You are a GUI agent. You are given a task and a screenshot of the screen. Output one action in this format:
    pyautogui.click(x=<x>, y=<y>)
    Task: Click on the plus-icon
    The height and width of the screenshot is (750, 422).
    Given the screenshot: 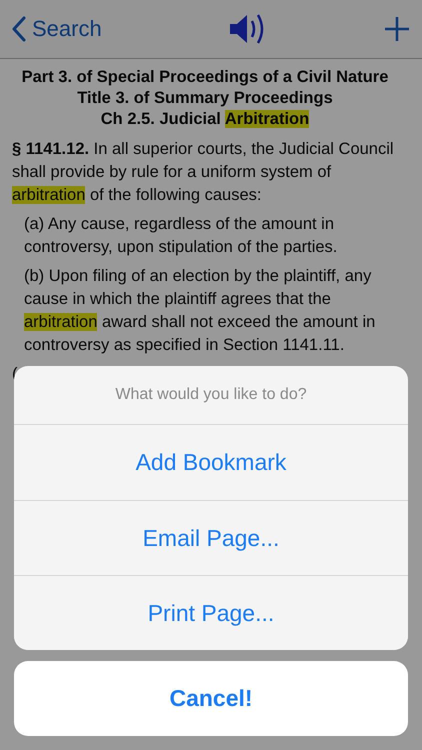 What is the action you would take?
    pyautogui.click(x=397, y=29)
    